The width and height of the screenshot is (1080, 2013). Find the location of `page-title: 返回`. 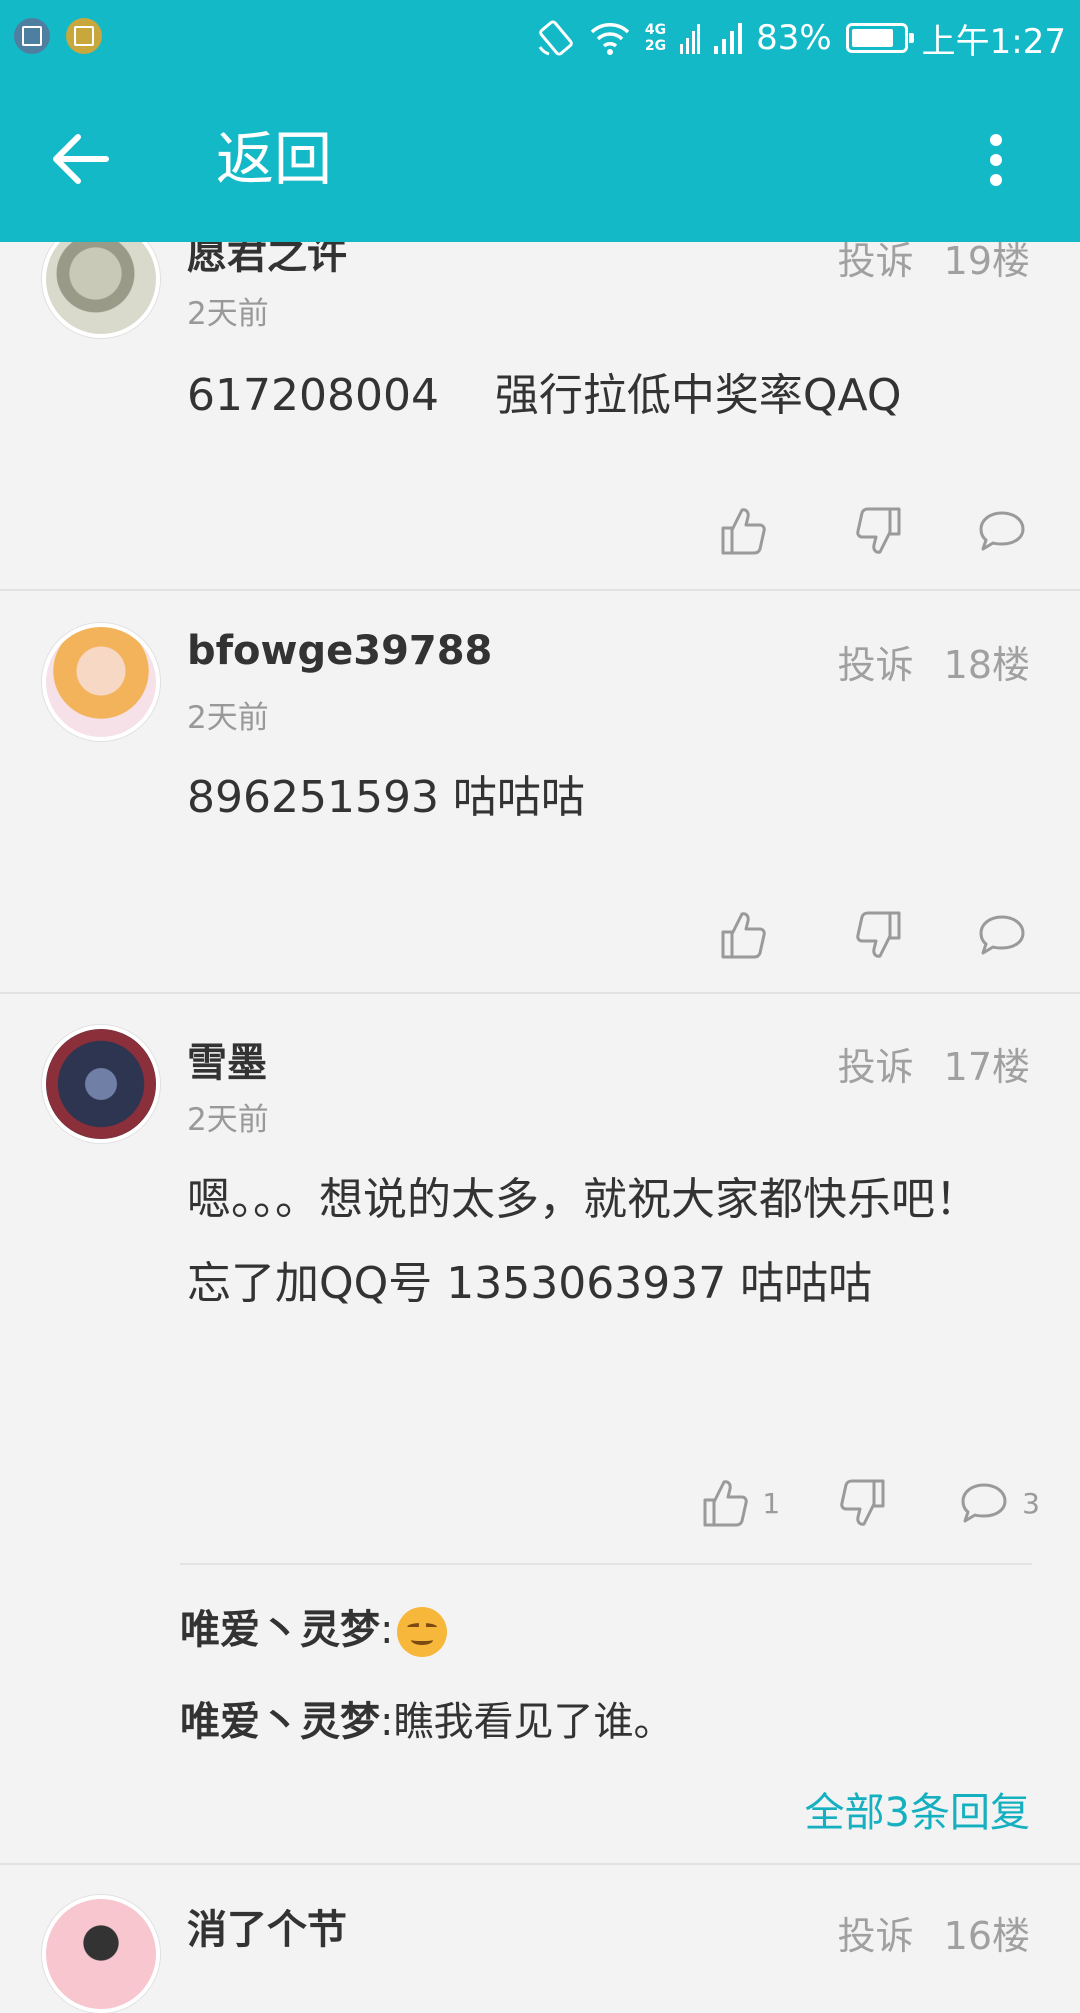

page-title: 返回 is located at coordinates (274, 159).